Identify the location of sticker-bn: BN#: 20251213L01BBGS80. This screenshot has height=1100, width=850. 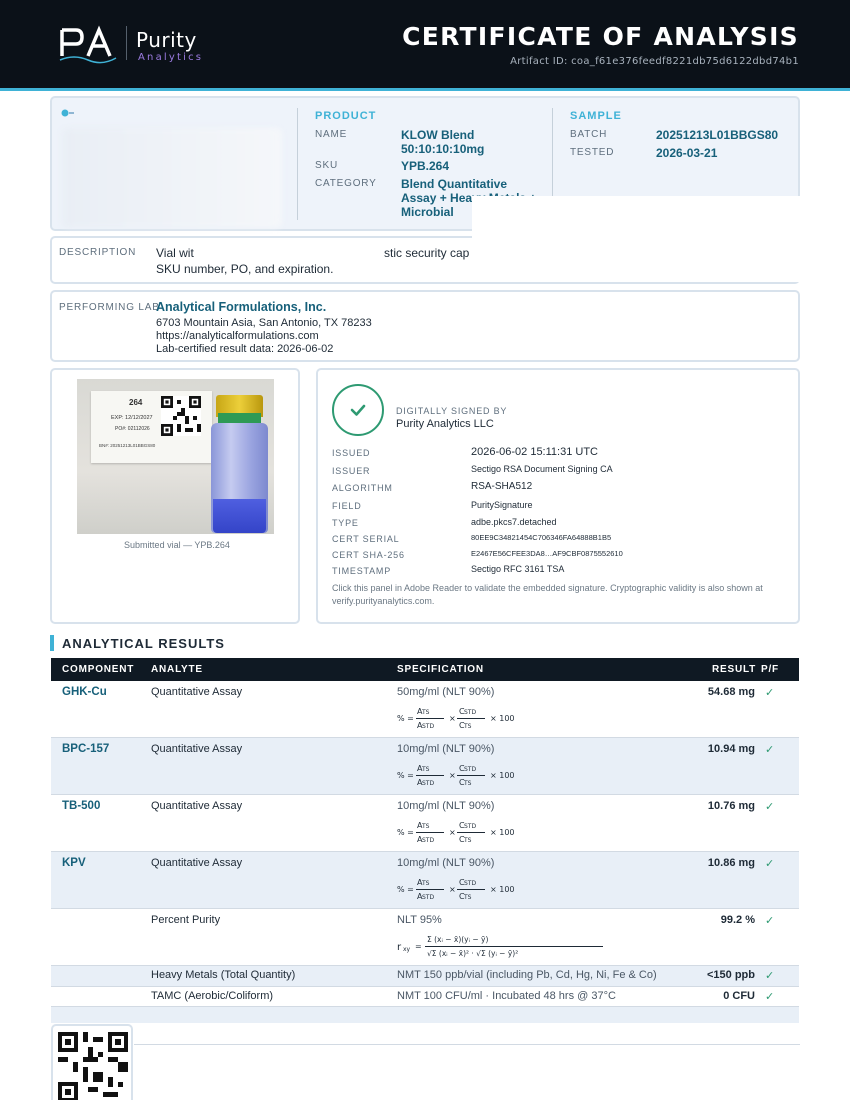
(127, 445).